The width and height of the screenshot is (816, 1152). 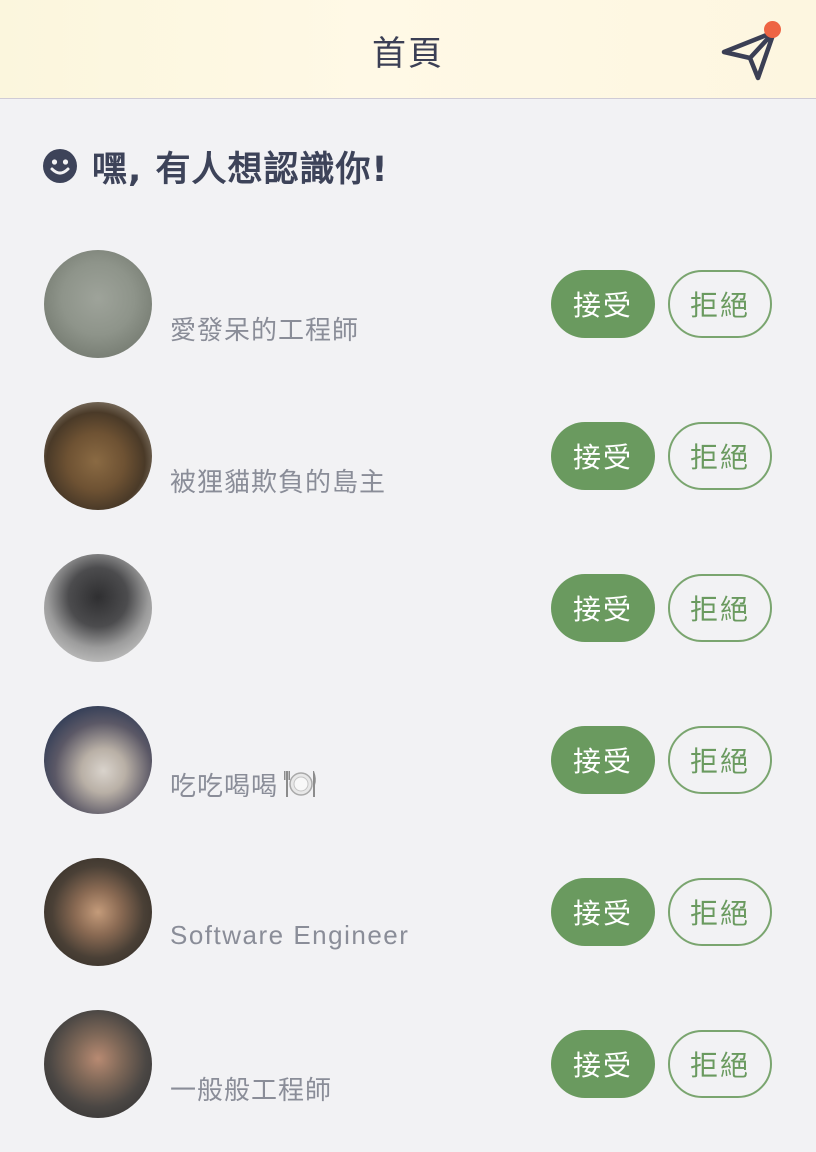 What do you see at coordinates (240, 169) in the screenshot?
I see `section-title: 嘿, 有人想認識你!` at bounding box center [240, 169].